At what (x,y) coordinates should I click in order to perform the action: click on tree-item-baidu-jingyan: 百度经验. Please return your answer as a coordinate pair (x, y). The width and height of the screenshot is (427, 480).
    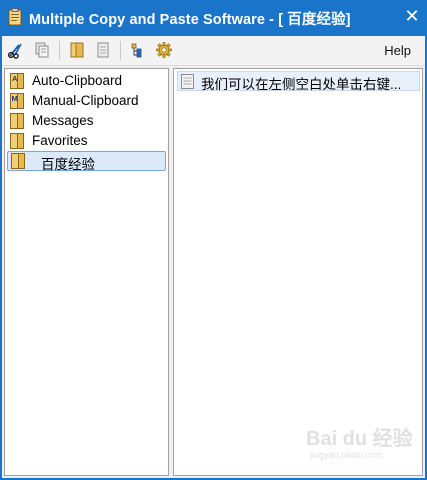
    Looking at the image, I should click on (86, 161).